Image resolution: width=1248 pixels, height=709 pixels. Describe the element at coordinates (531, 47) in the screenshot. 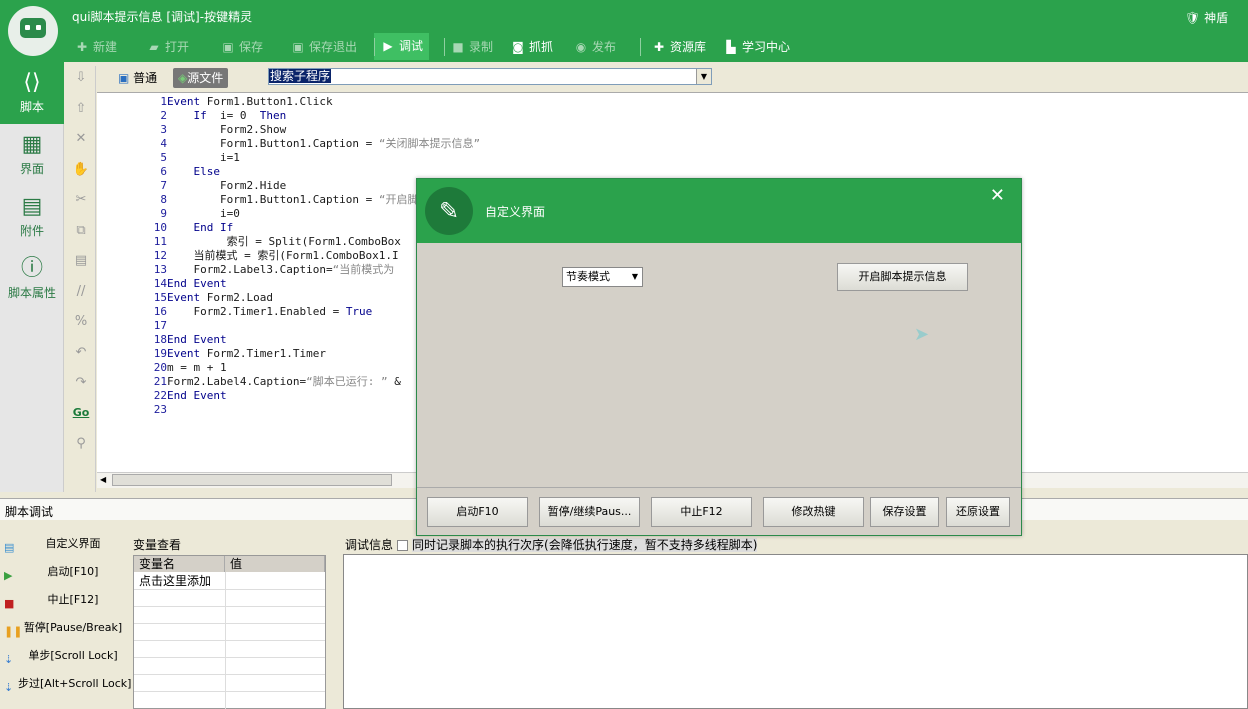

I see `toolbar-capture-button: ◙ 抓抓` at that location.